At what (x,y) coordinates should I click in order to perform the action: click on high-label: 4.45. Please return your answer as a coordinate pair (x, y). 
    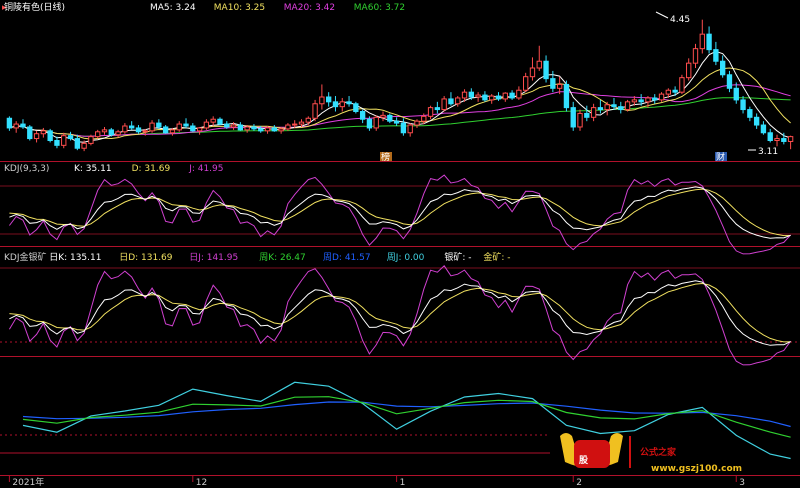
    Looking at the image, I should click on (680, 20).